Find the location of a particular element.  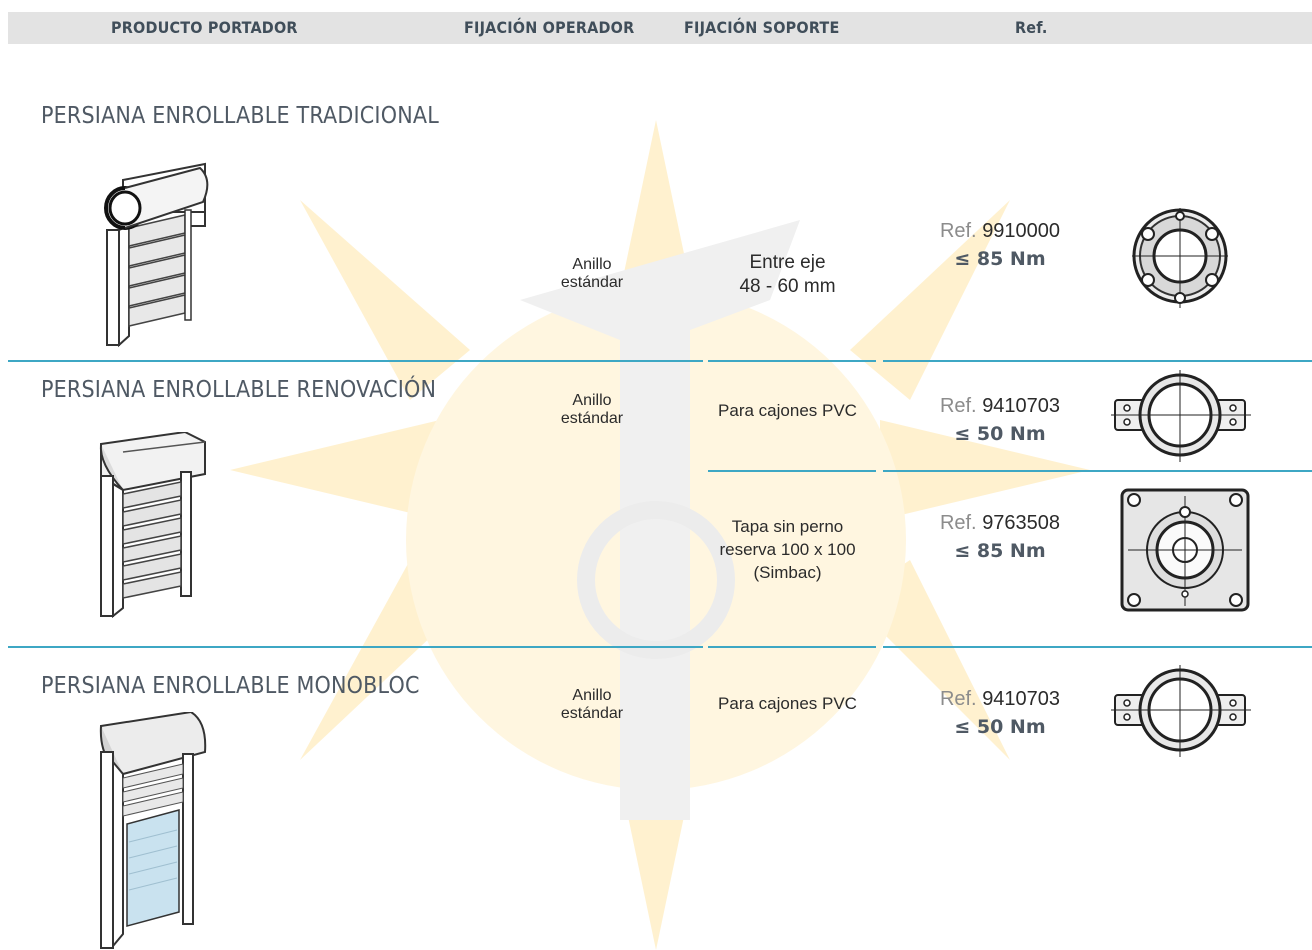

header-support-fixing: FIJACIÓN SOPORTE is located at coordinates (762, 27).